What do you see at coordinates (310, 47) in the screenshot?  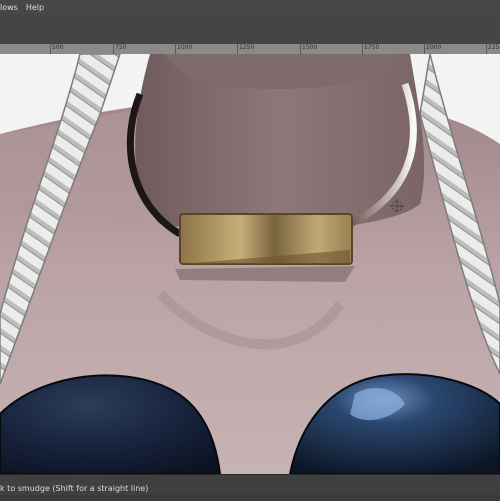 I see `ruler-label: 1500` at bounding box center [310, 47].